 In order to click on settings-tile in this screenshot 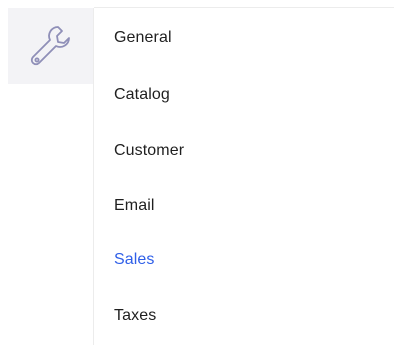, I will do `click(51, 46)`.